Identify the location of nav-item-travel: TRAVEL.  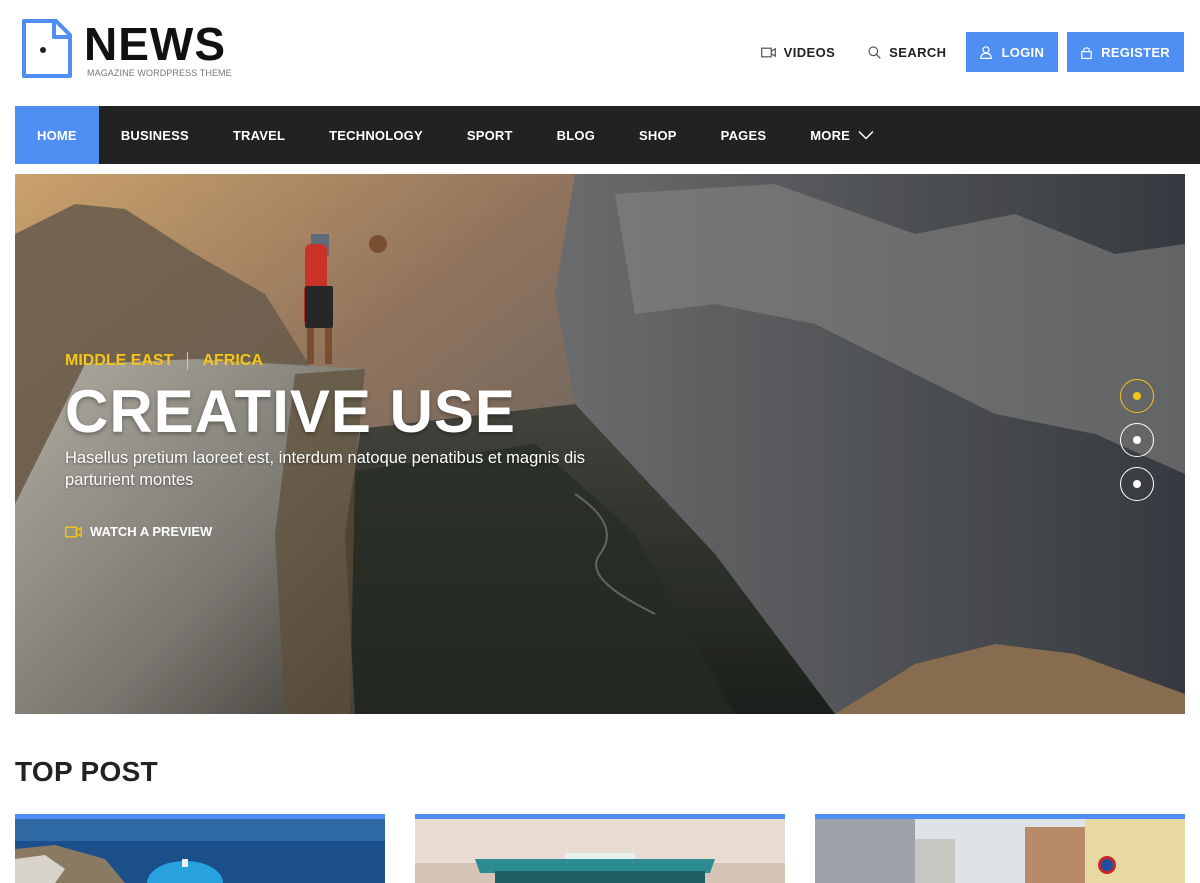
(259, 135).